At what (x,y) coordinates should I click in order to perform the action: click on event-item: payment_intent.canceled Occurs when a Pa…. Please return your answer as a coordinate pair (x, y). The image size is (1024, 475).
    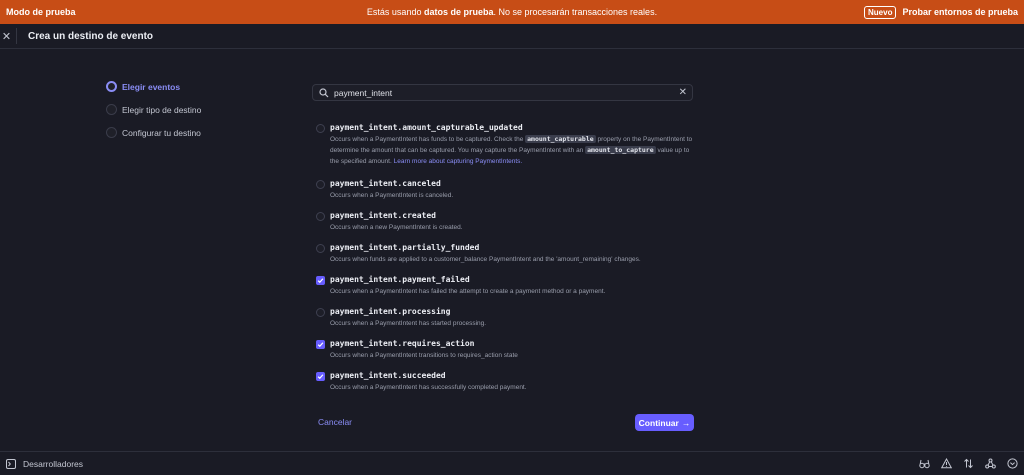
    Looking at the image, I should click on (506, 194).